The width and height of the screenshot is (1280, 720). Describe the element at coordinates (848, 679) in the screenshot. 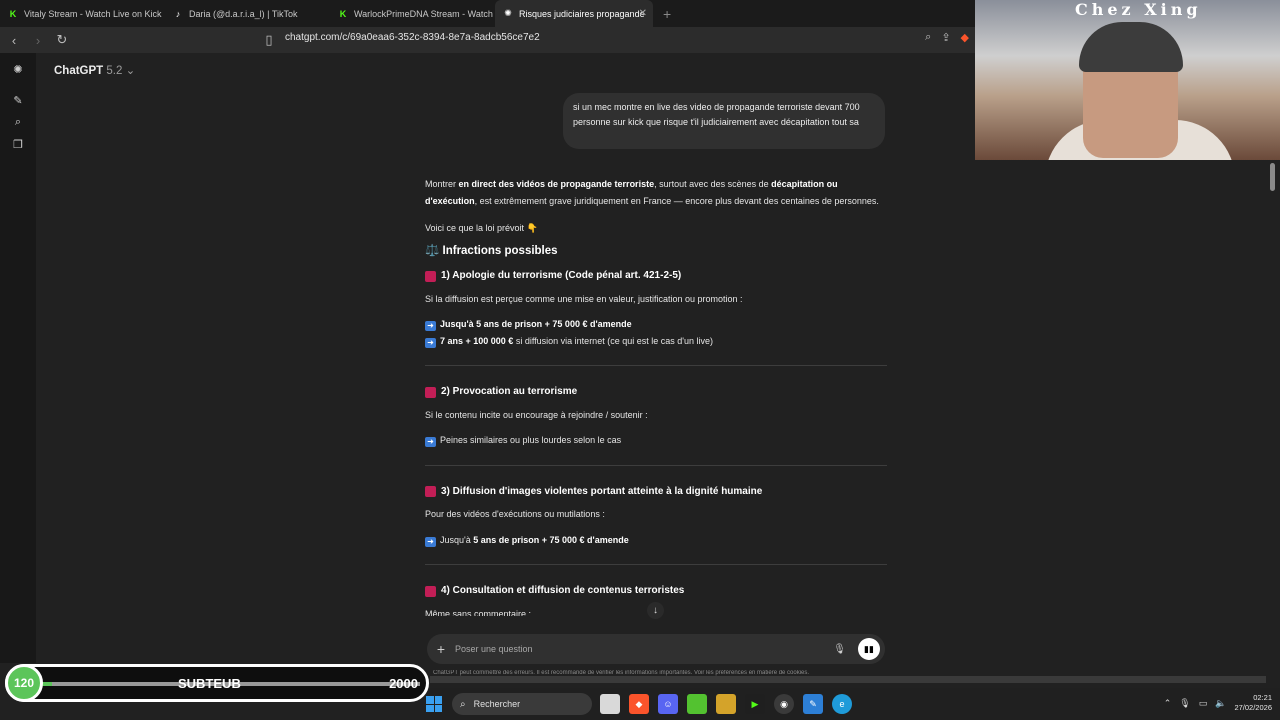

I see `horizontal-scrollbar` at that location.